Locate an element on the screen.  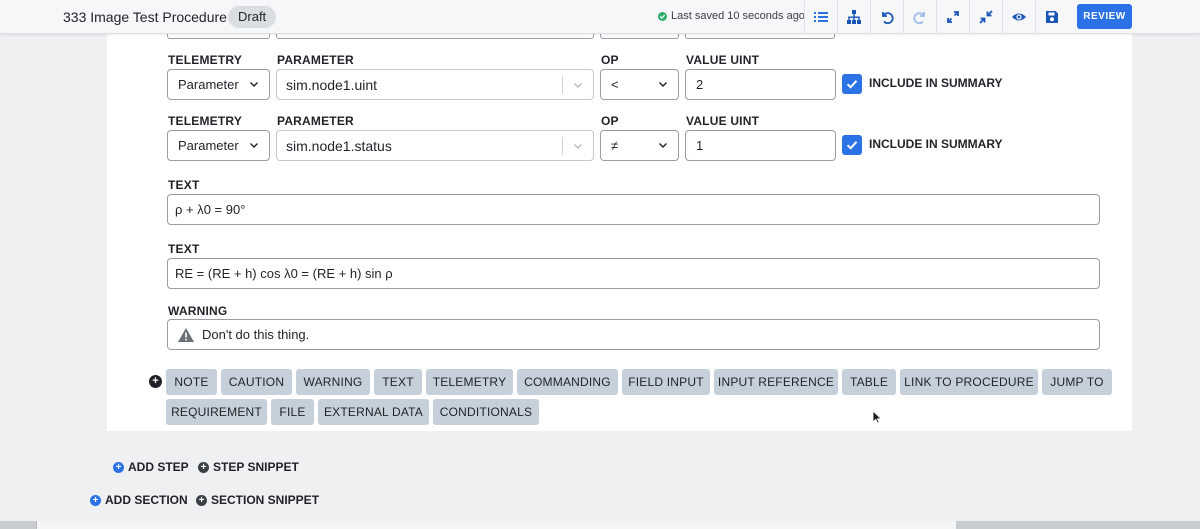
save-icon is located at coordinates (1051, 17).